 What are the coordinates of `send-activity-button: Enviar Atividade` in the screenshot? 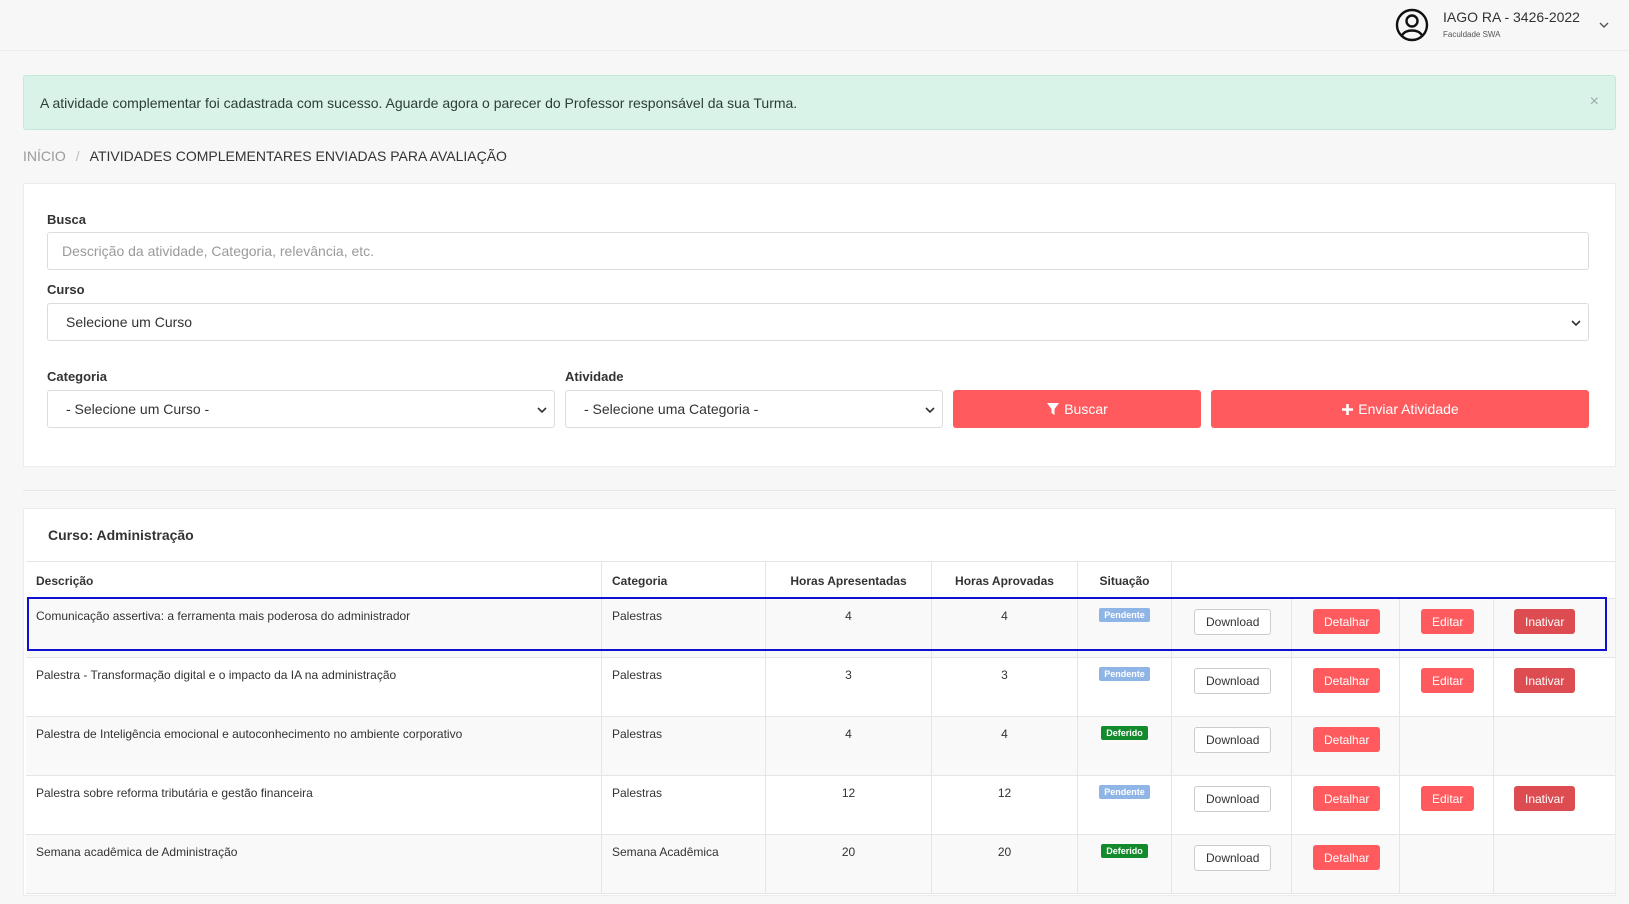 It's located at (1400, 409).